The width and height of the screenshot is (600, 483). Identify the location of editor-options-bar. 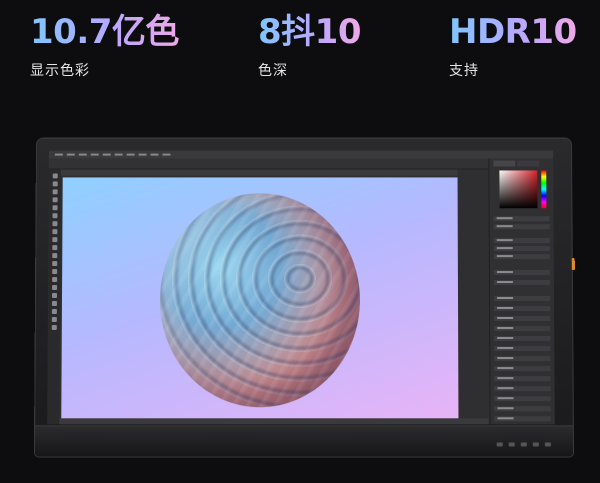
(301, 164).